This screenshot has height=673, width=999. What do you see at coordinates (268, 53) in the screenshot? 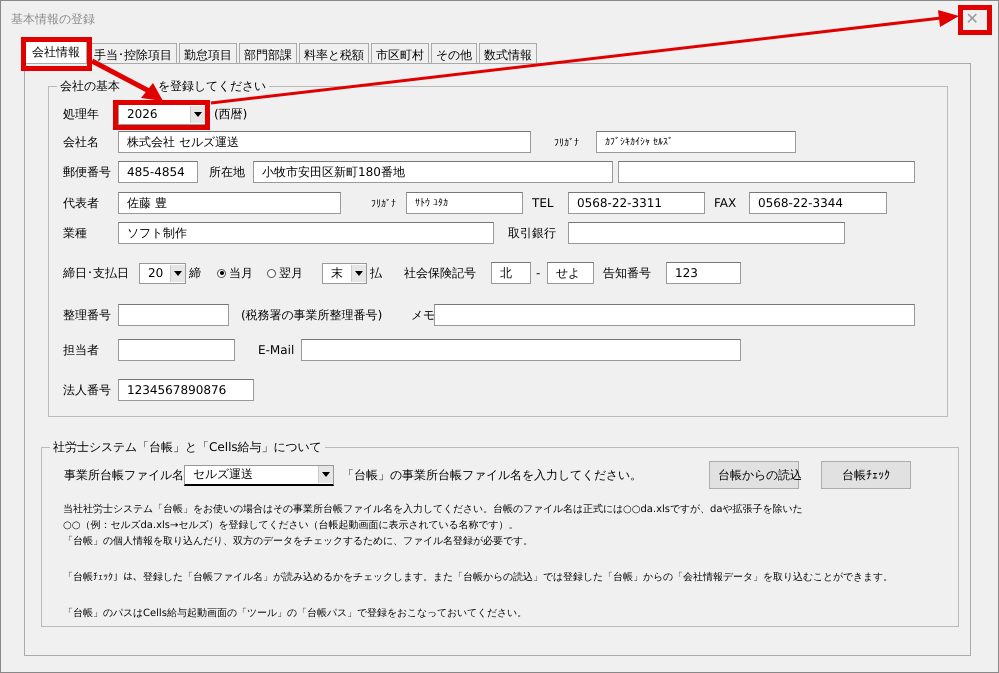
I see `tab: 部門部課` at bounding box center [268, 53].